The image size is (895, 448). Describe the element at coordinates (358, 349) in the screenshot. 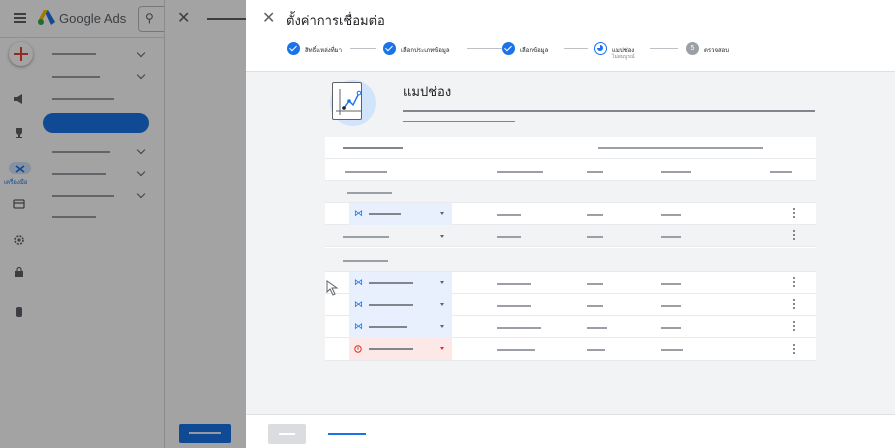

I see `error-circle-icon` at that location.